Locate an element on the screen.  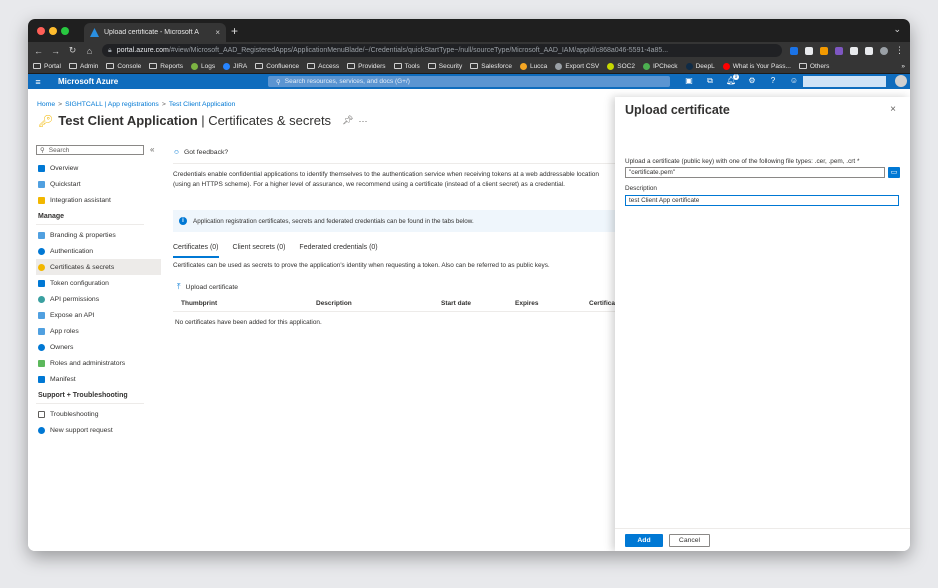
sidebar-item-integration-assistant: Integration assistant is located at coordinates (98, 200).